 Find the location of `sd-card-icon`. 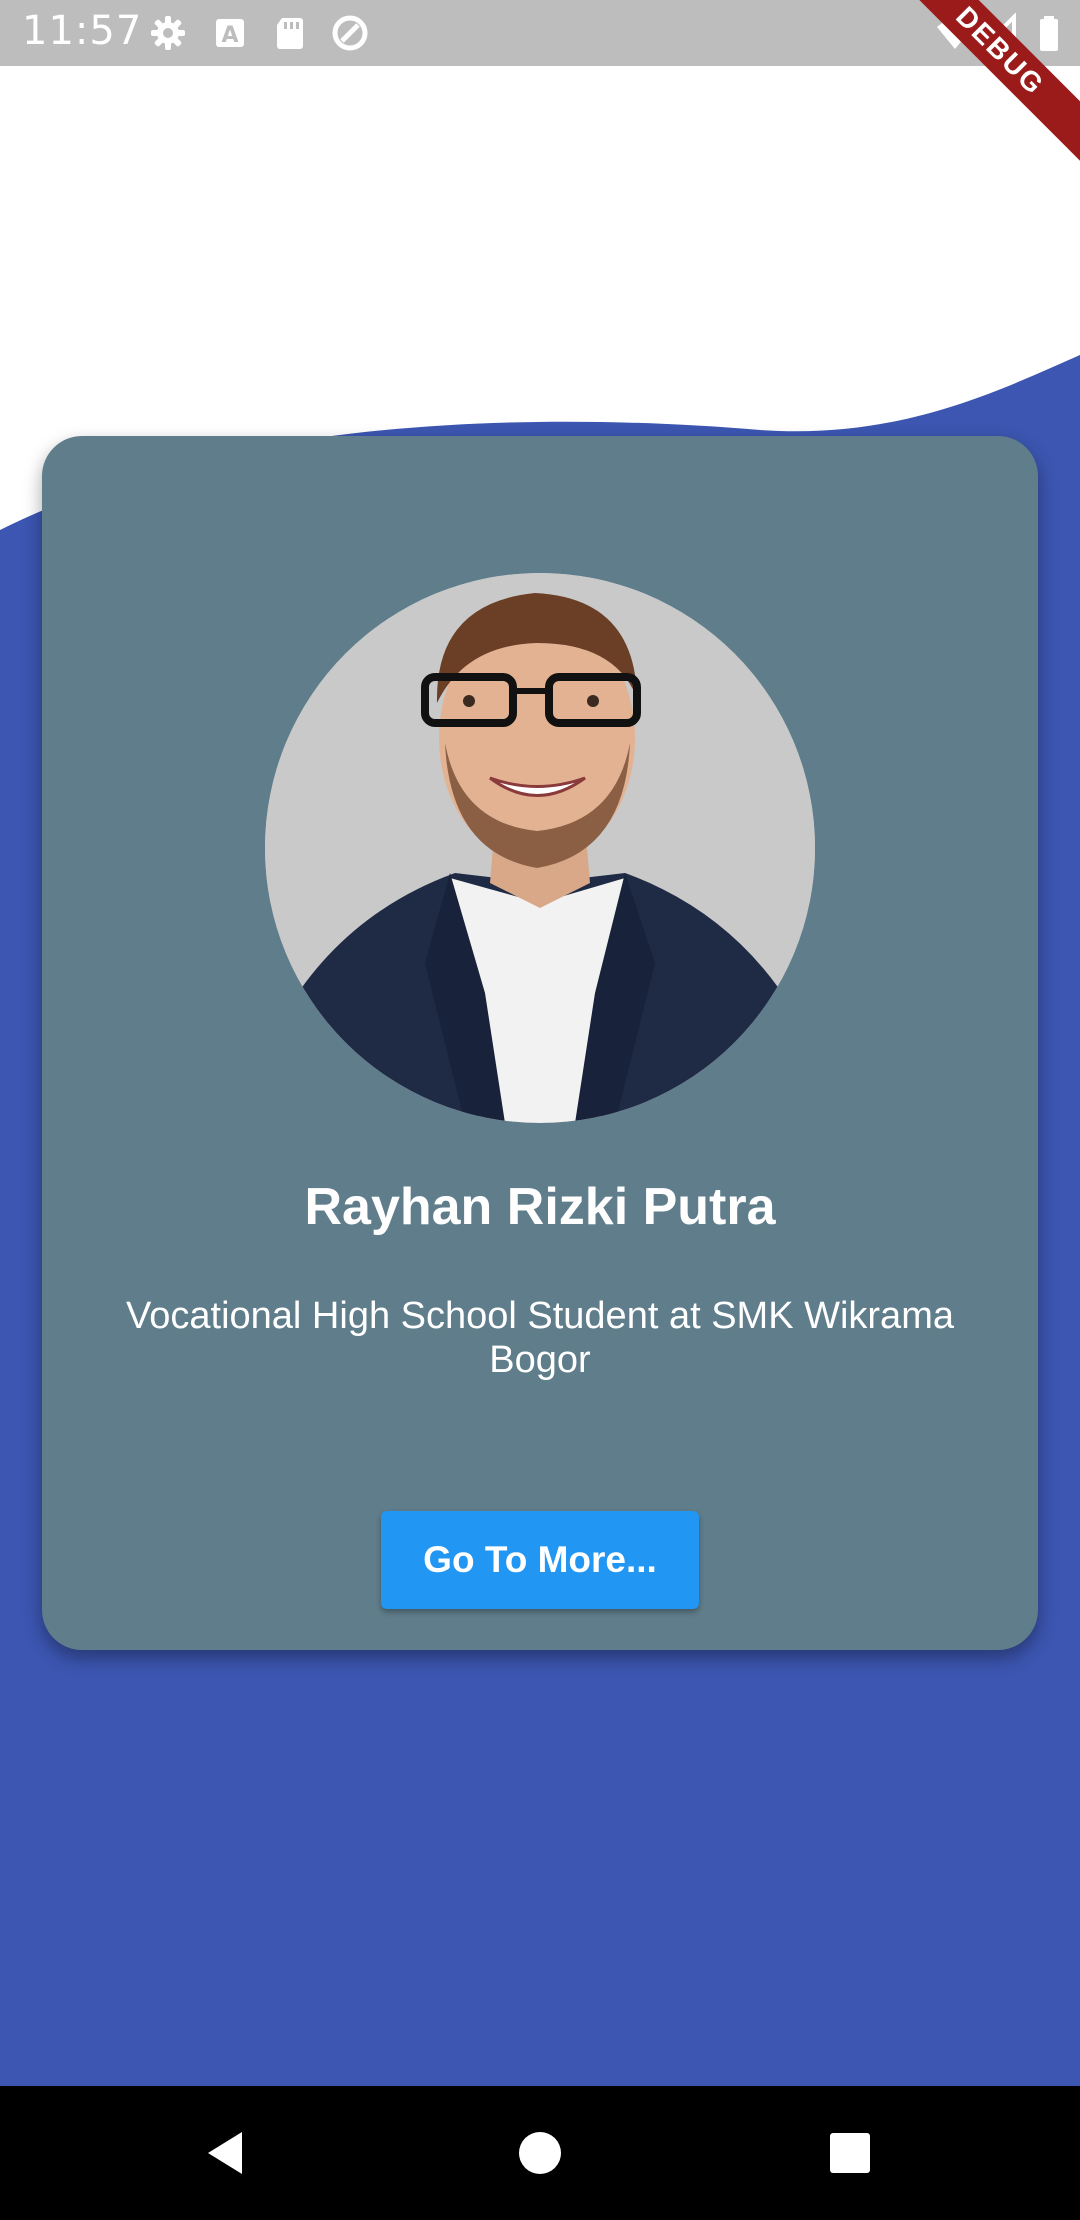

sd-card-icon is located at coordinates (290, 33).